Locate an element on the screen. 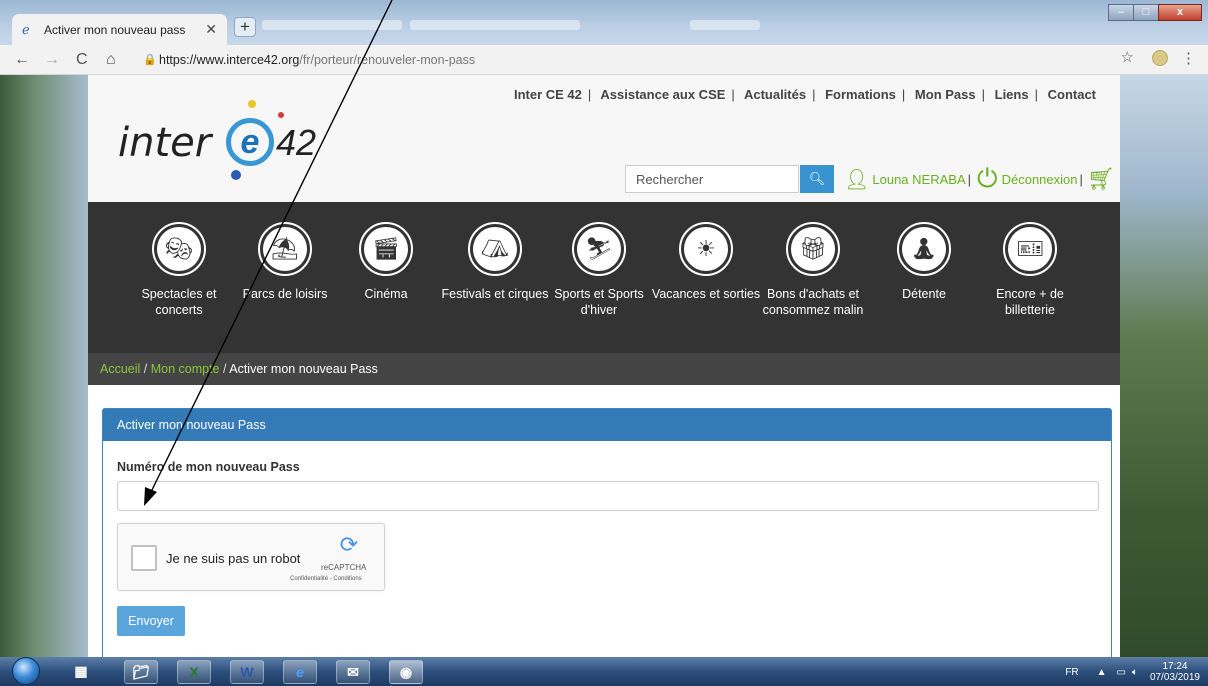 The width and height of the screenshot is (1208, 686). pass-number-input is located at coordinates (608, 496).